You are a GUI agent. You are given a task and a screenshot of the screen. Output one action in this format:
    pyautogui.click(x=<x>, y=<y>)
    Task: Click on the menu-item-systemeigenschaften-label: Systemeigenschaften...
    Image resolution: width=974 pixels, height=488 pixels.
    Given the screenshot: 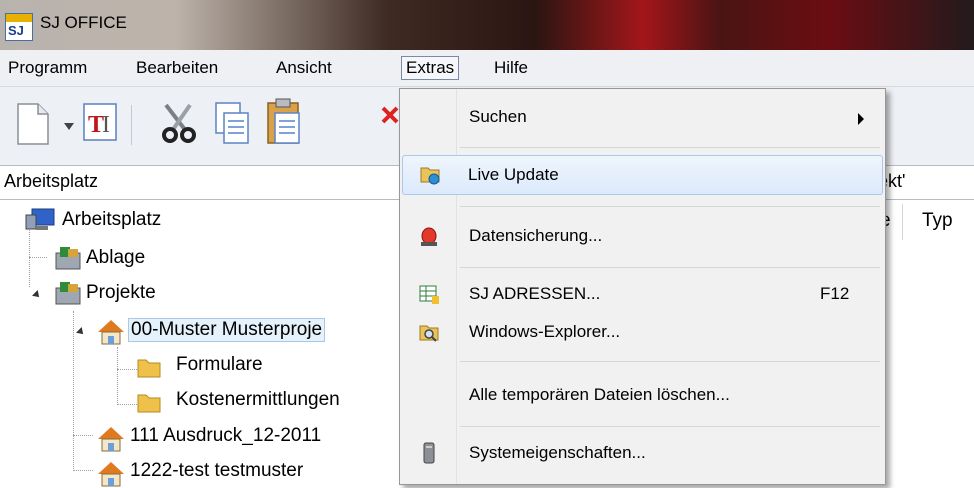 What is the action you would take?
    pyautogui.click(x=557, y=452)
    